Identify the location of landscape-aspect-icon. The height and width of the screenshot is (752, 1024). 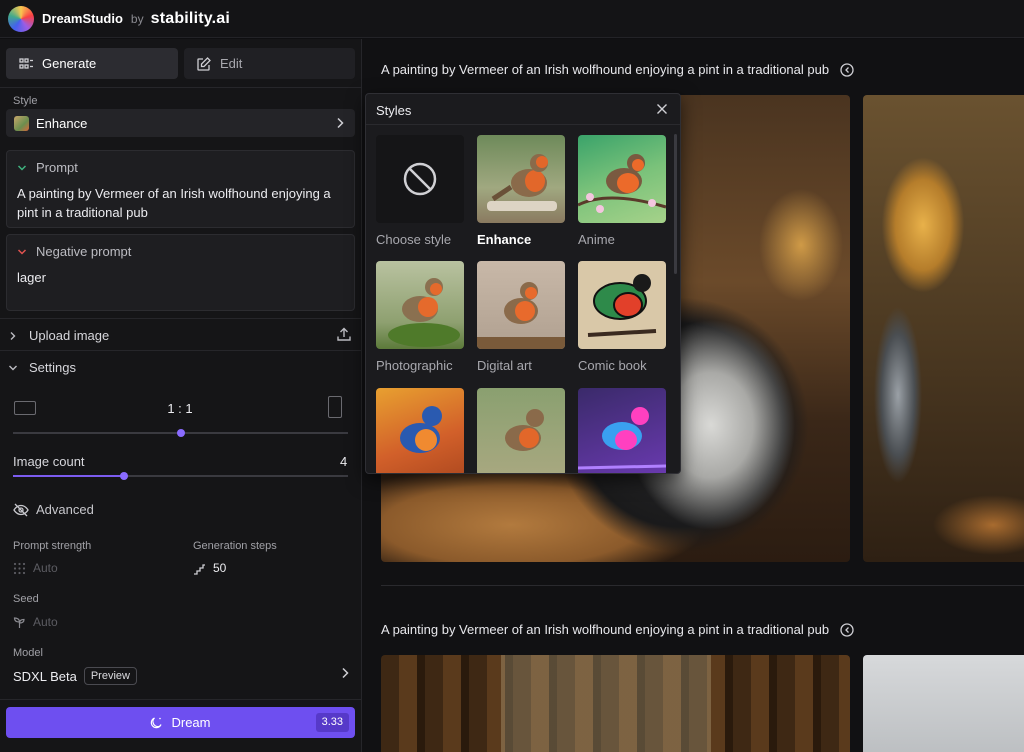
(25, 408).